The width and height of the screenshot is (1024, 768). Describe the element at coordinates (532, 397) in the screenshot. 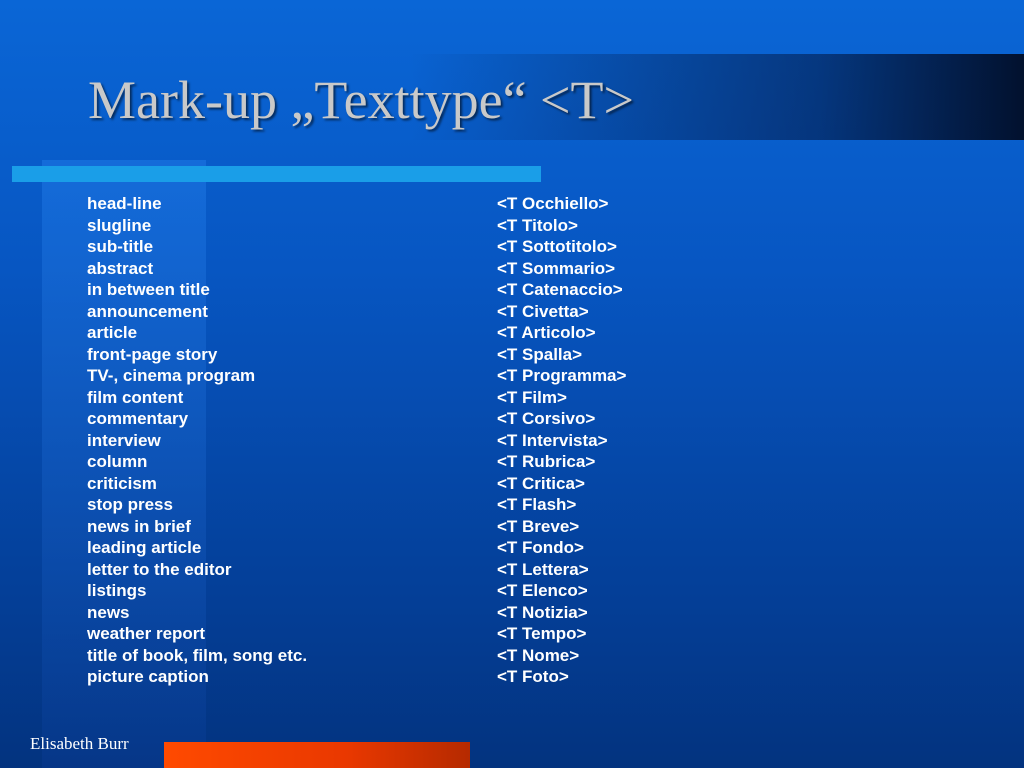

I see `markup-tag: <T Film>` at that location.